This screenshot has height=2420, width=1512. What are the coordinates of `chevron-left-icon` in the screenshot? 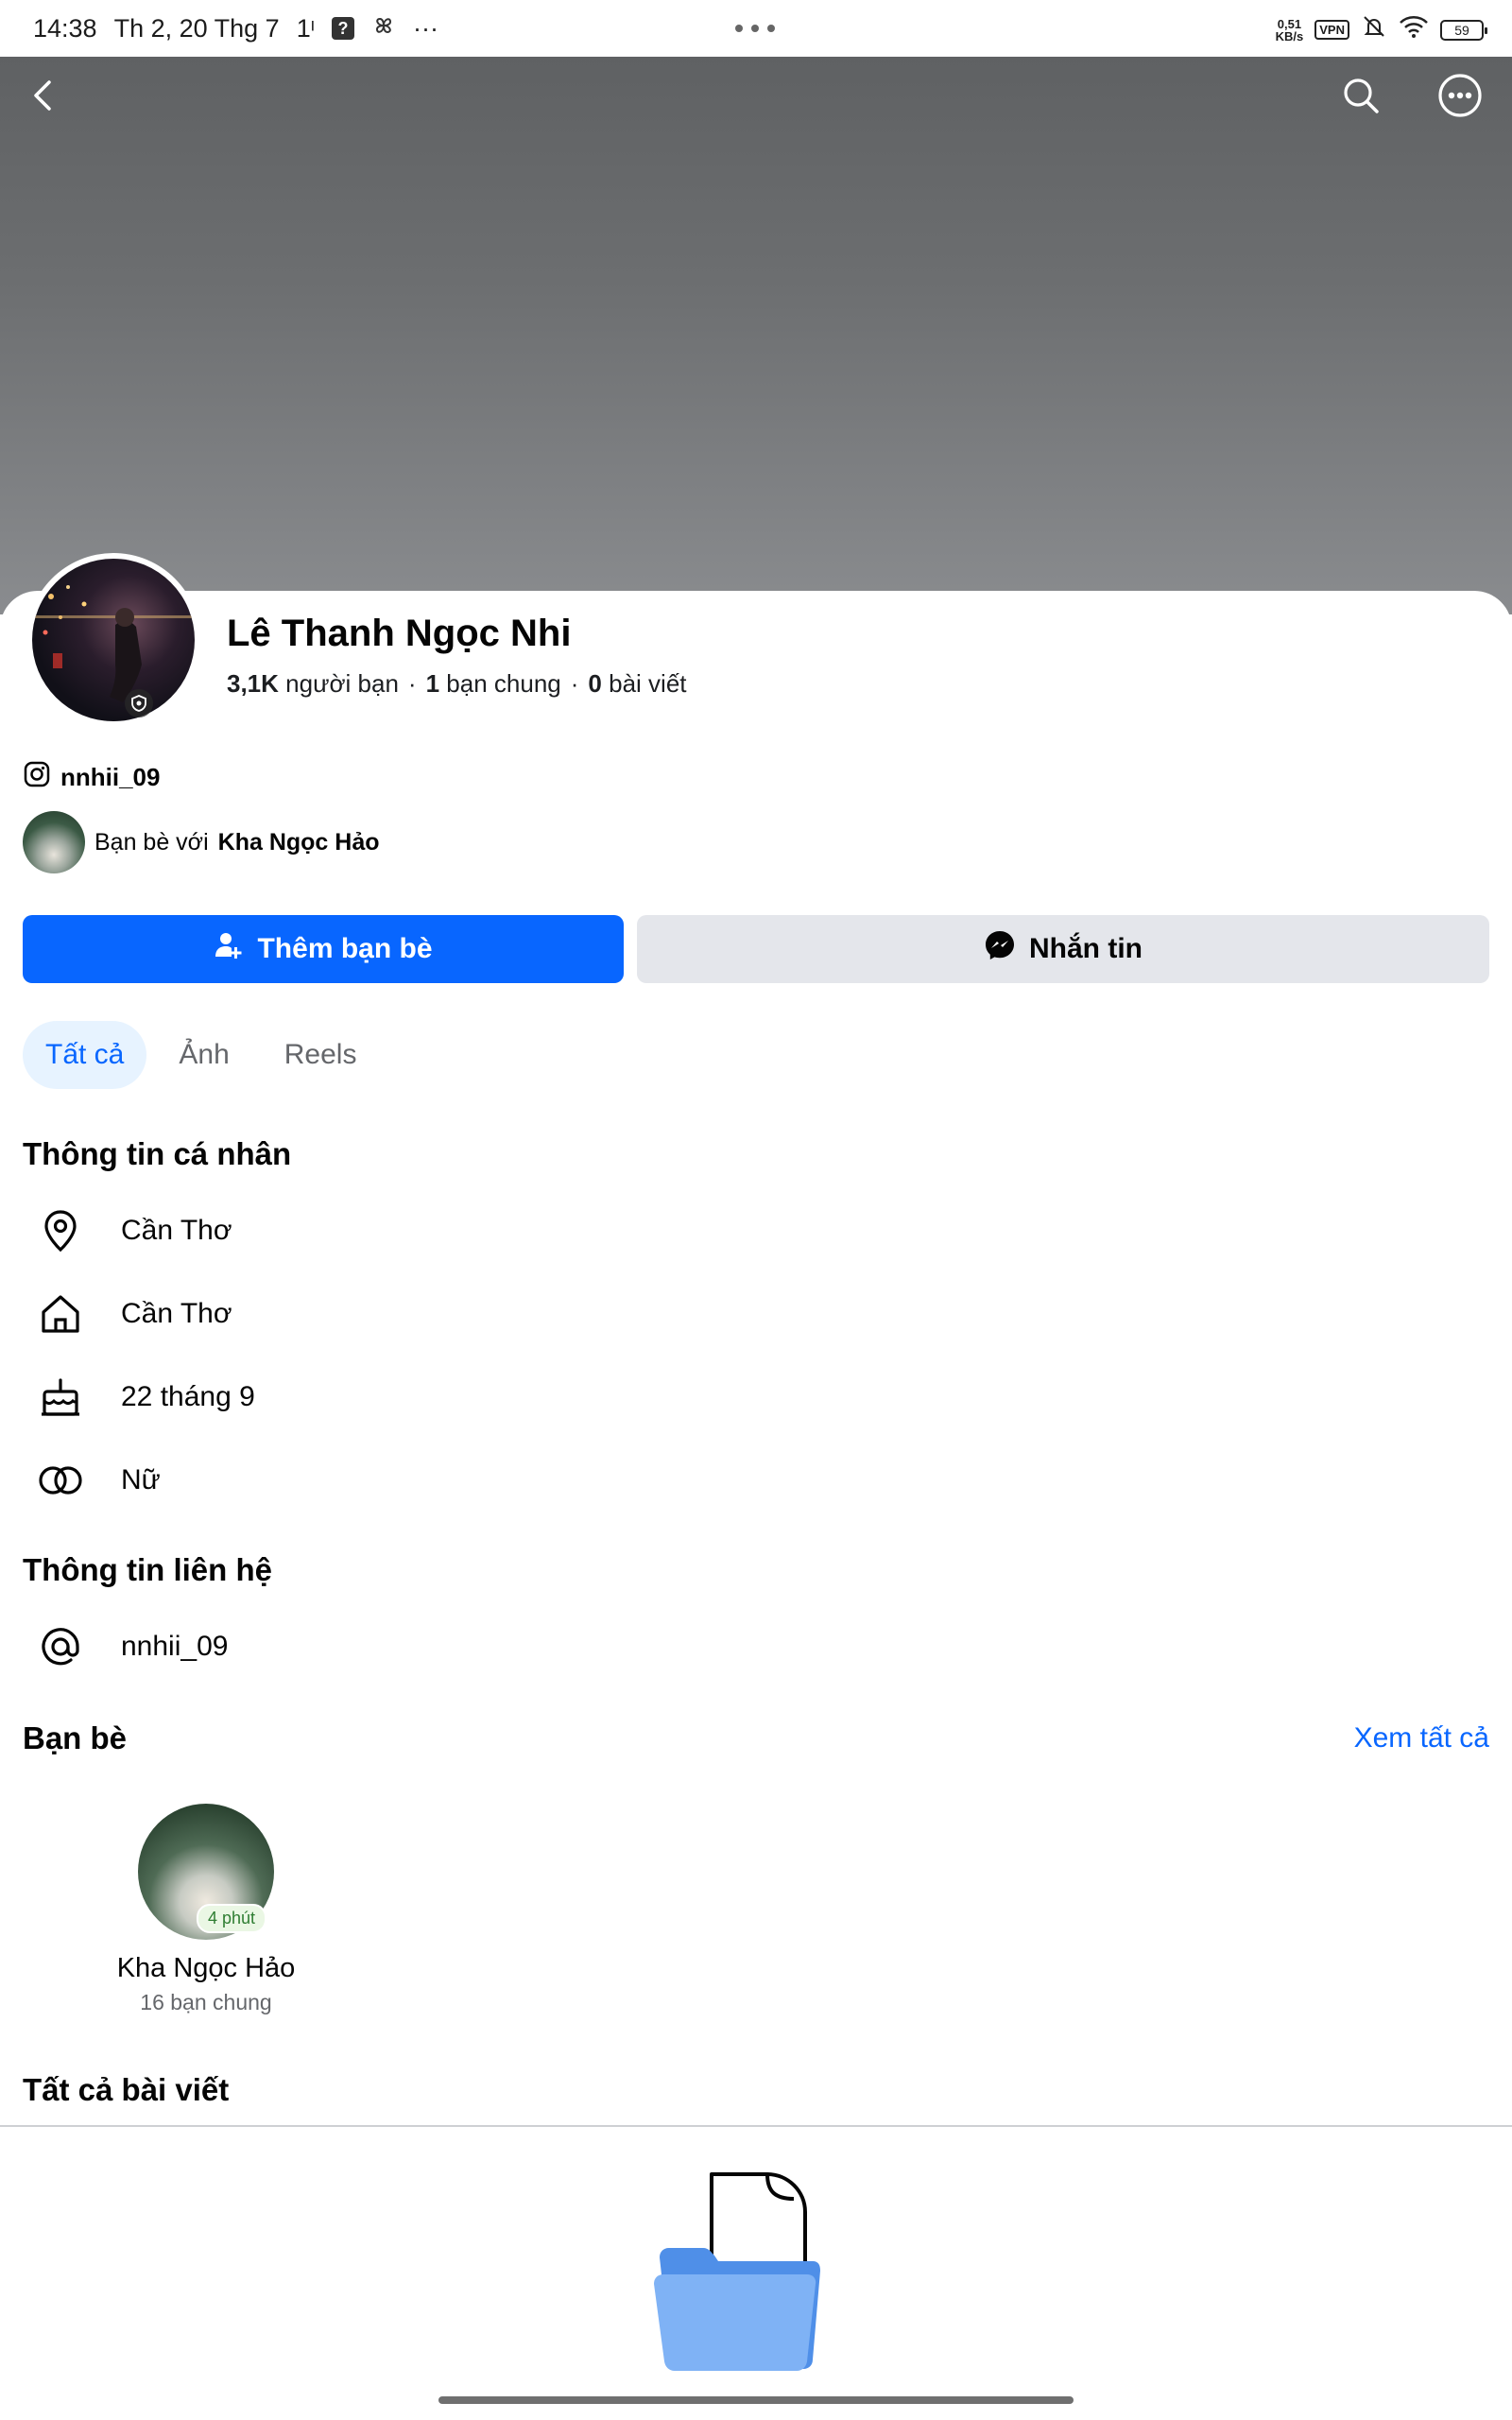 It's located at (43, 98).